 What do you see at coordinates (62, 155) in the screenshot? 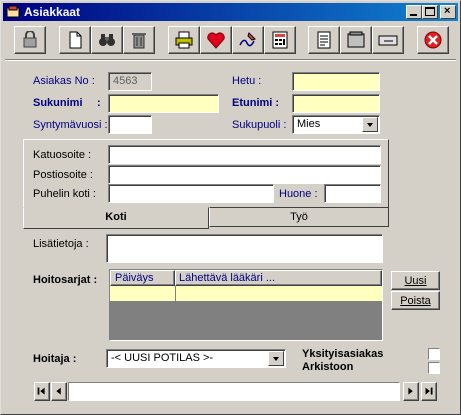
I see `katuosoite-label: Katuosoite :` at bounding box center [62, 155].